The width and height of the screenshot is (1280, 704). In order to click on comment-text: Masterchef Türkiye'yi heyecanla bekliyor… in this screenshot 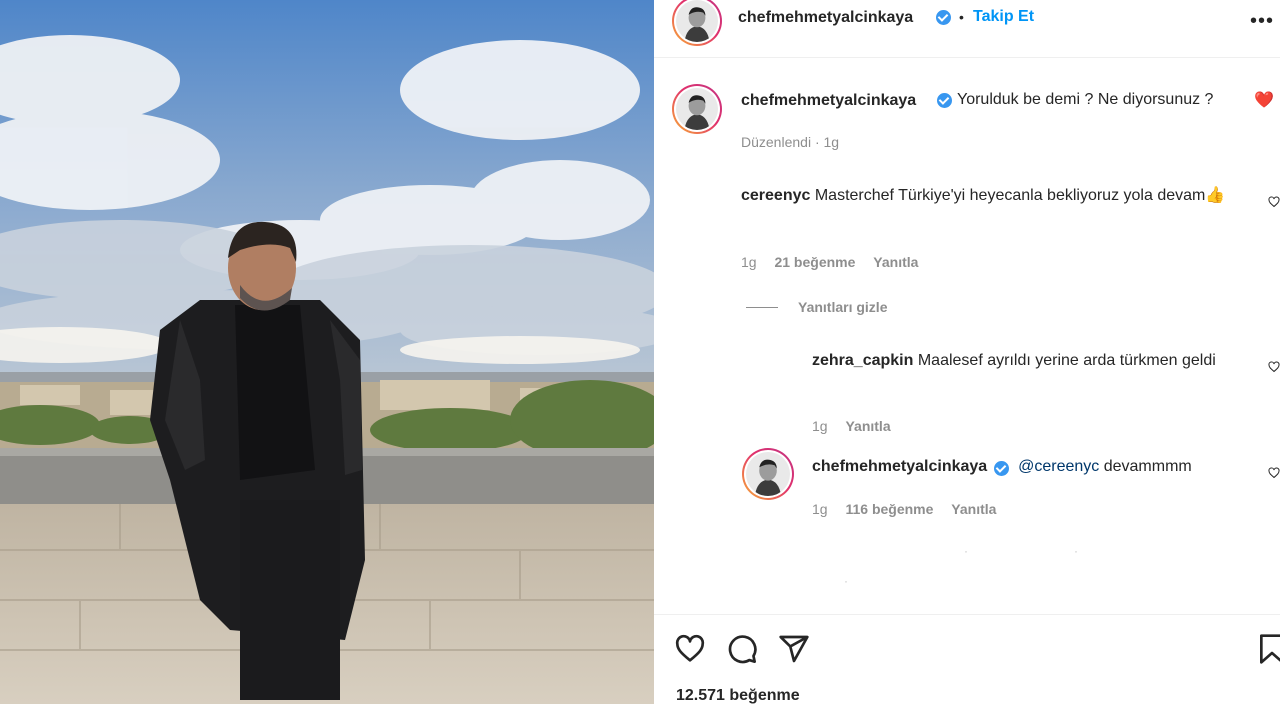, I will do `click(1020, 195)`.